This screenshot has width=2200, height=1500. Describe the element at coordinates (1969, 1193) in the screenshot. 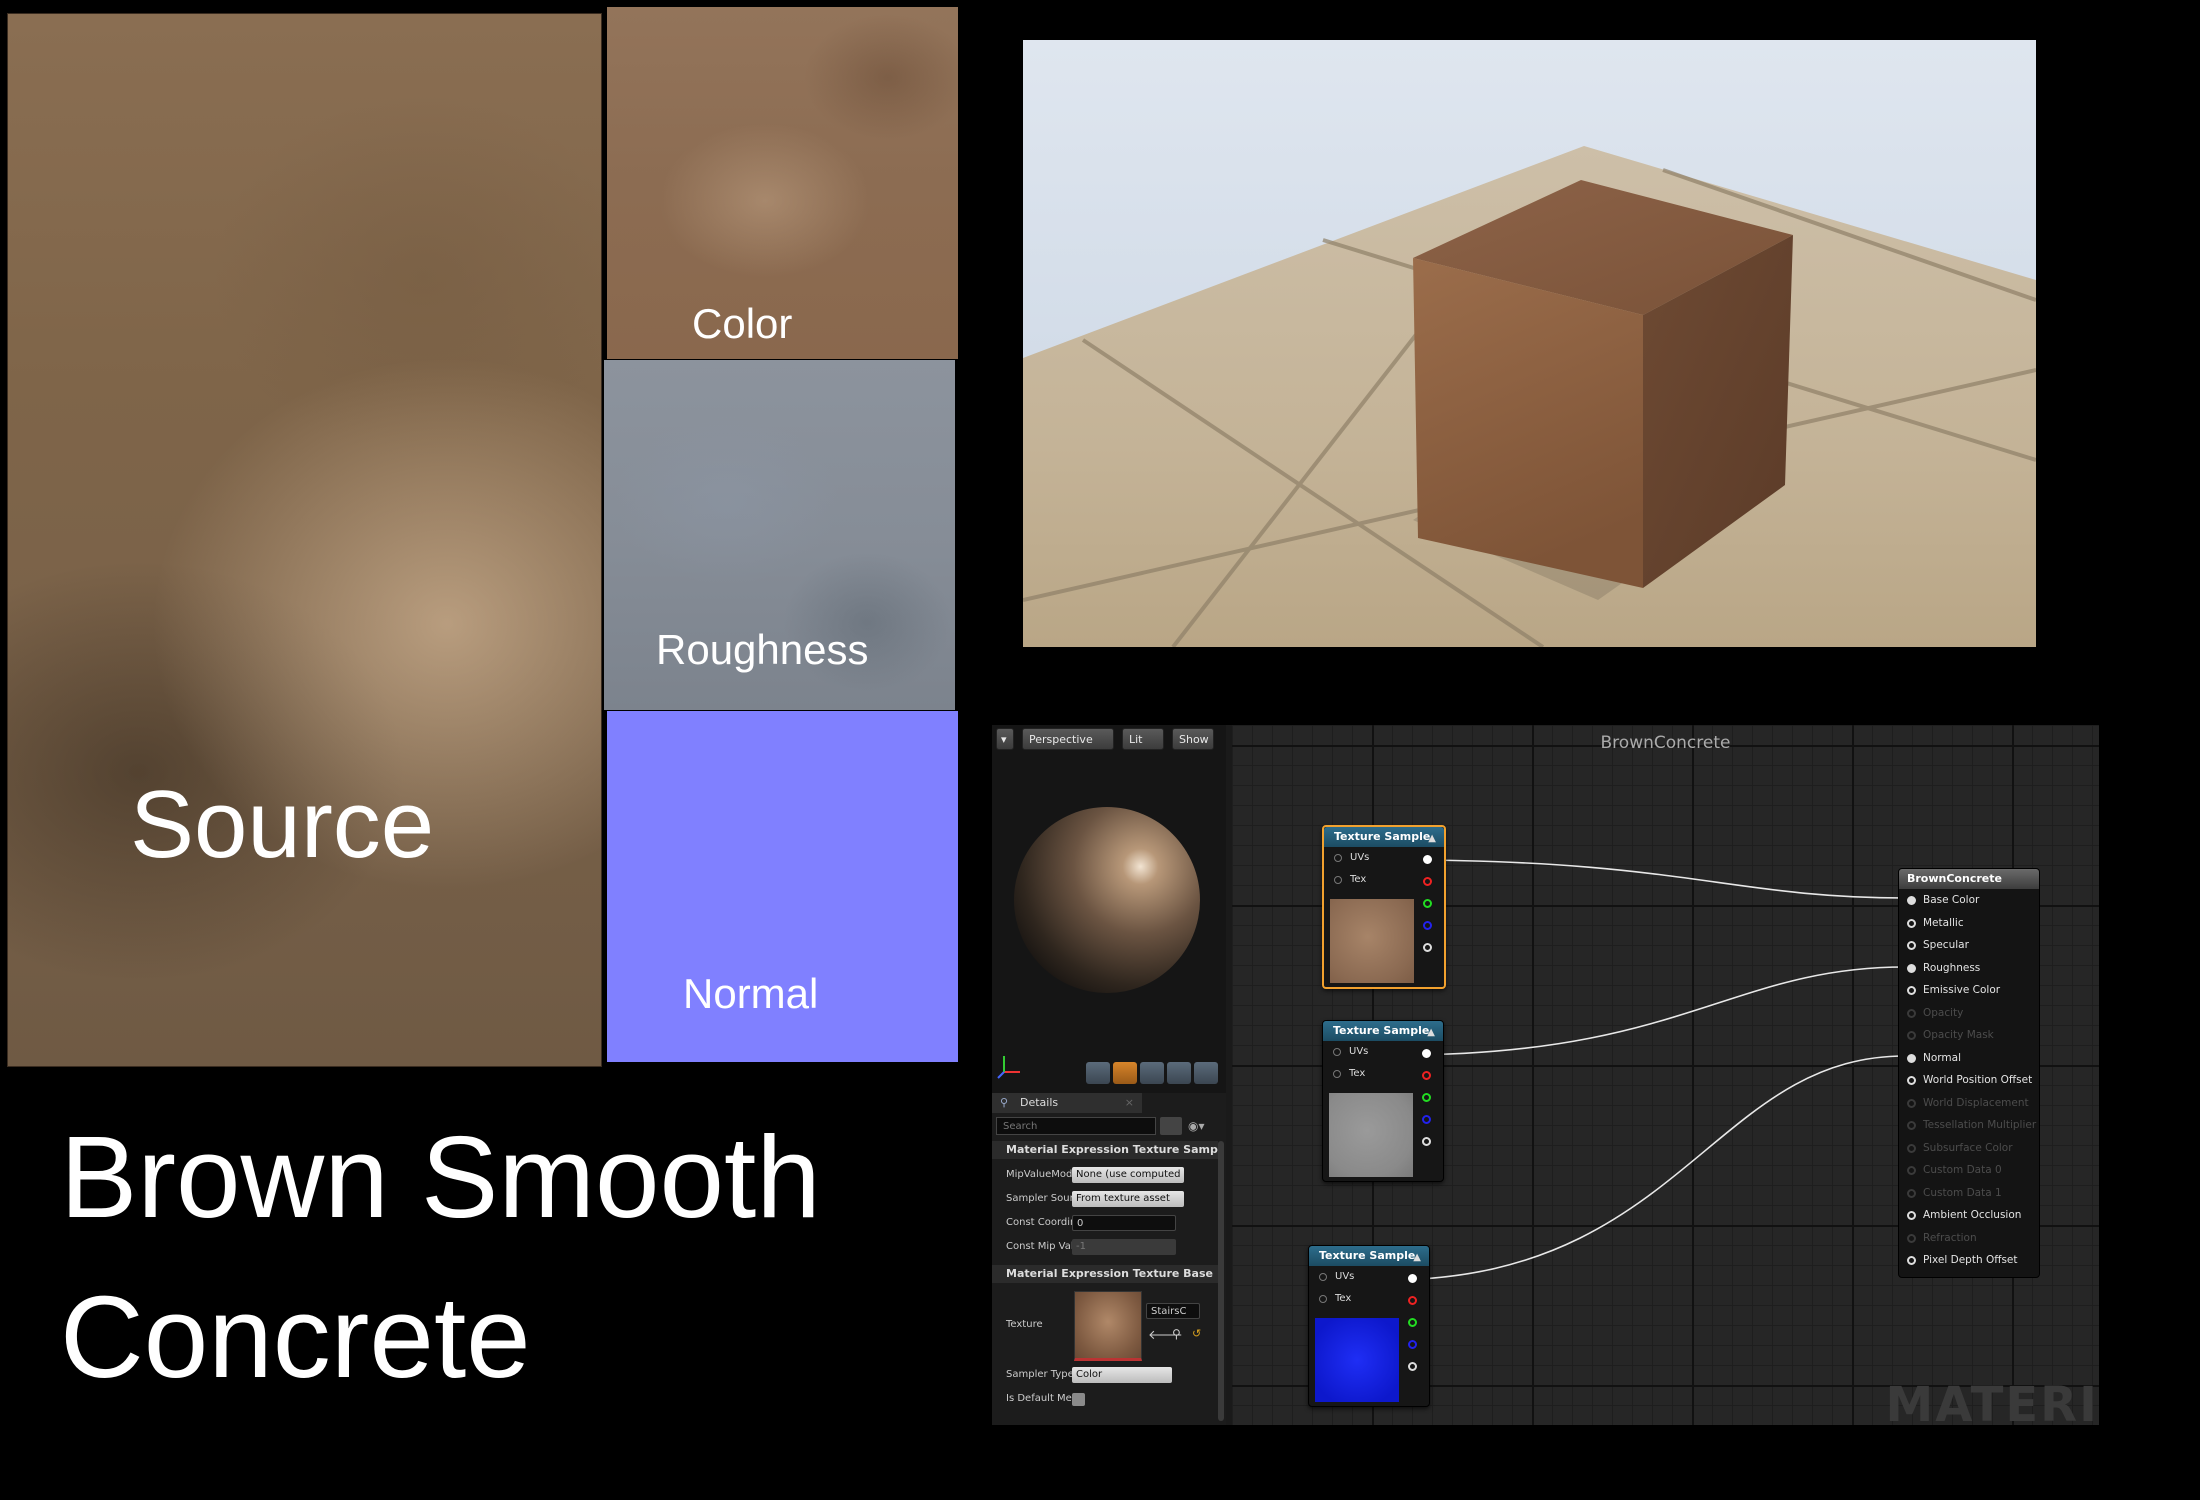

I see `result-pin-custom-data-1: Custom Data 1` at that location.